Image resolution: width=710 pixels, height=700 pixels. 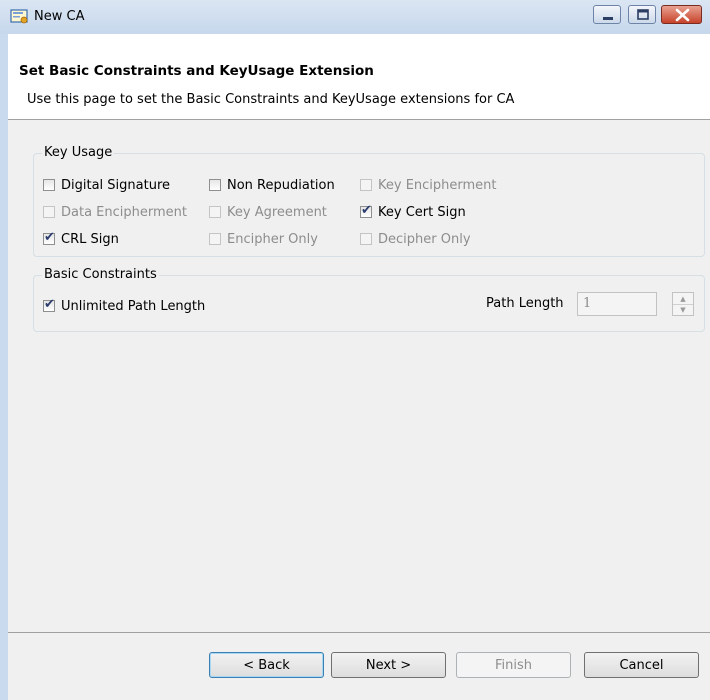 What do you see at coordinates (124, 306) in the screenshot?
I see `checkbox-unlimited-path-length: ✔ Unlimited Path Length` at bounding box center [124, 306].